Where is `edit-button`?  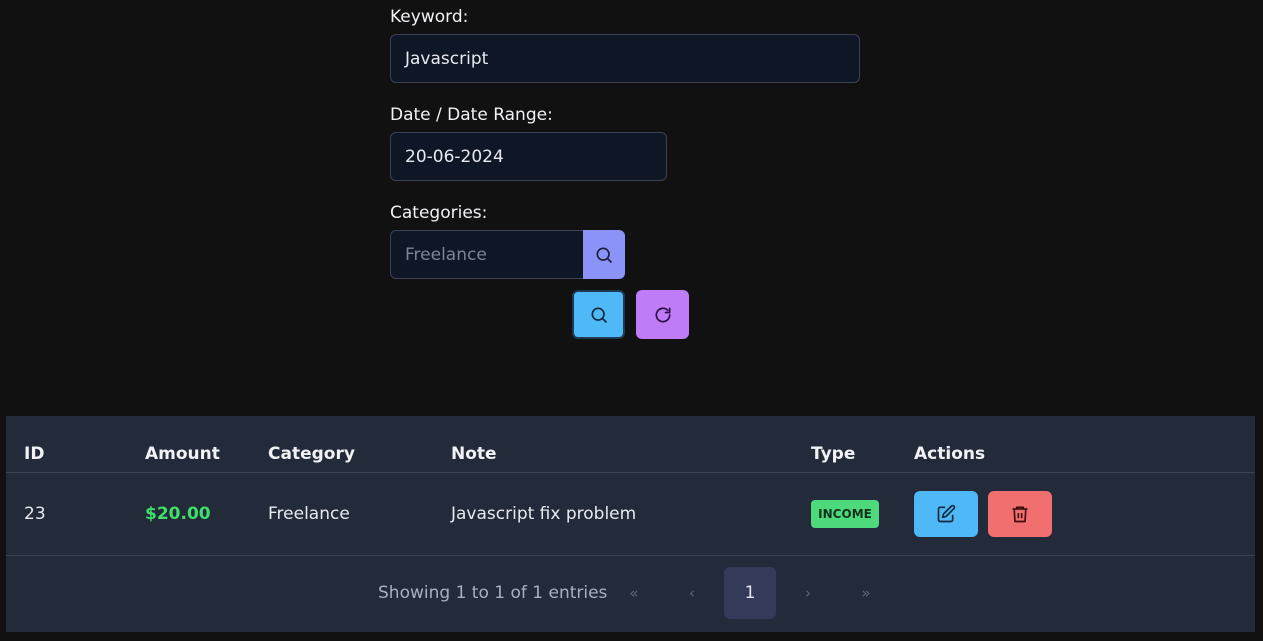
edit-button is located at coordinates (946, 514).